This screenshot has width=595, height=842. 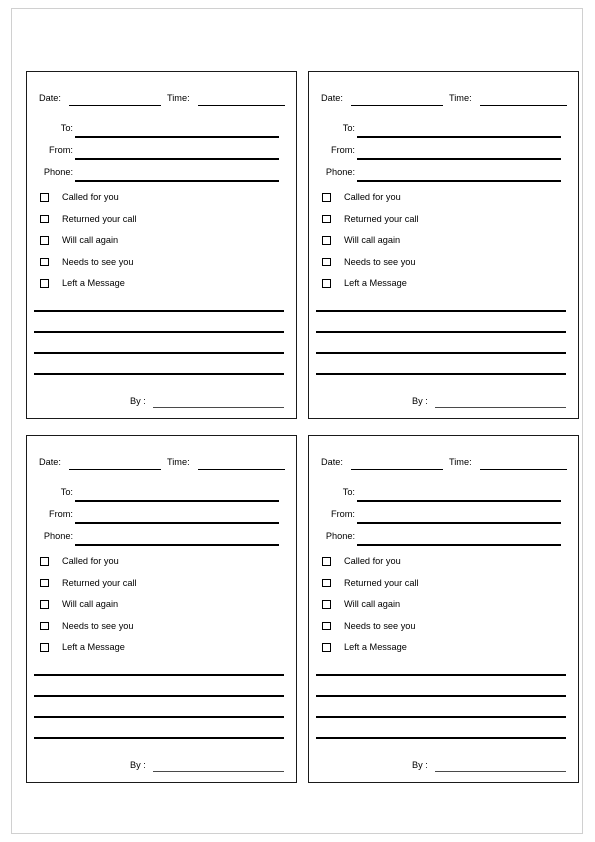 What do you see at coordinates (340, 172) in the screenshot?
I see `phone-label: Phone:` at bounding box center [340, 172].